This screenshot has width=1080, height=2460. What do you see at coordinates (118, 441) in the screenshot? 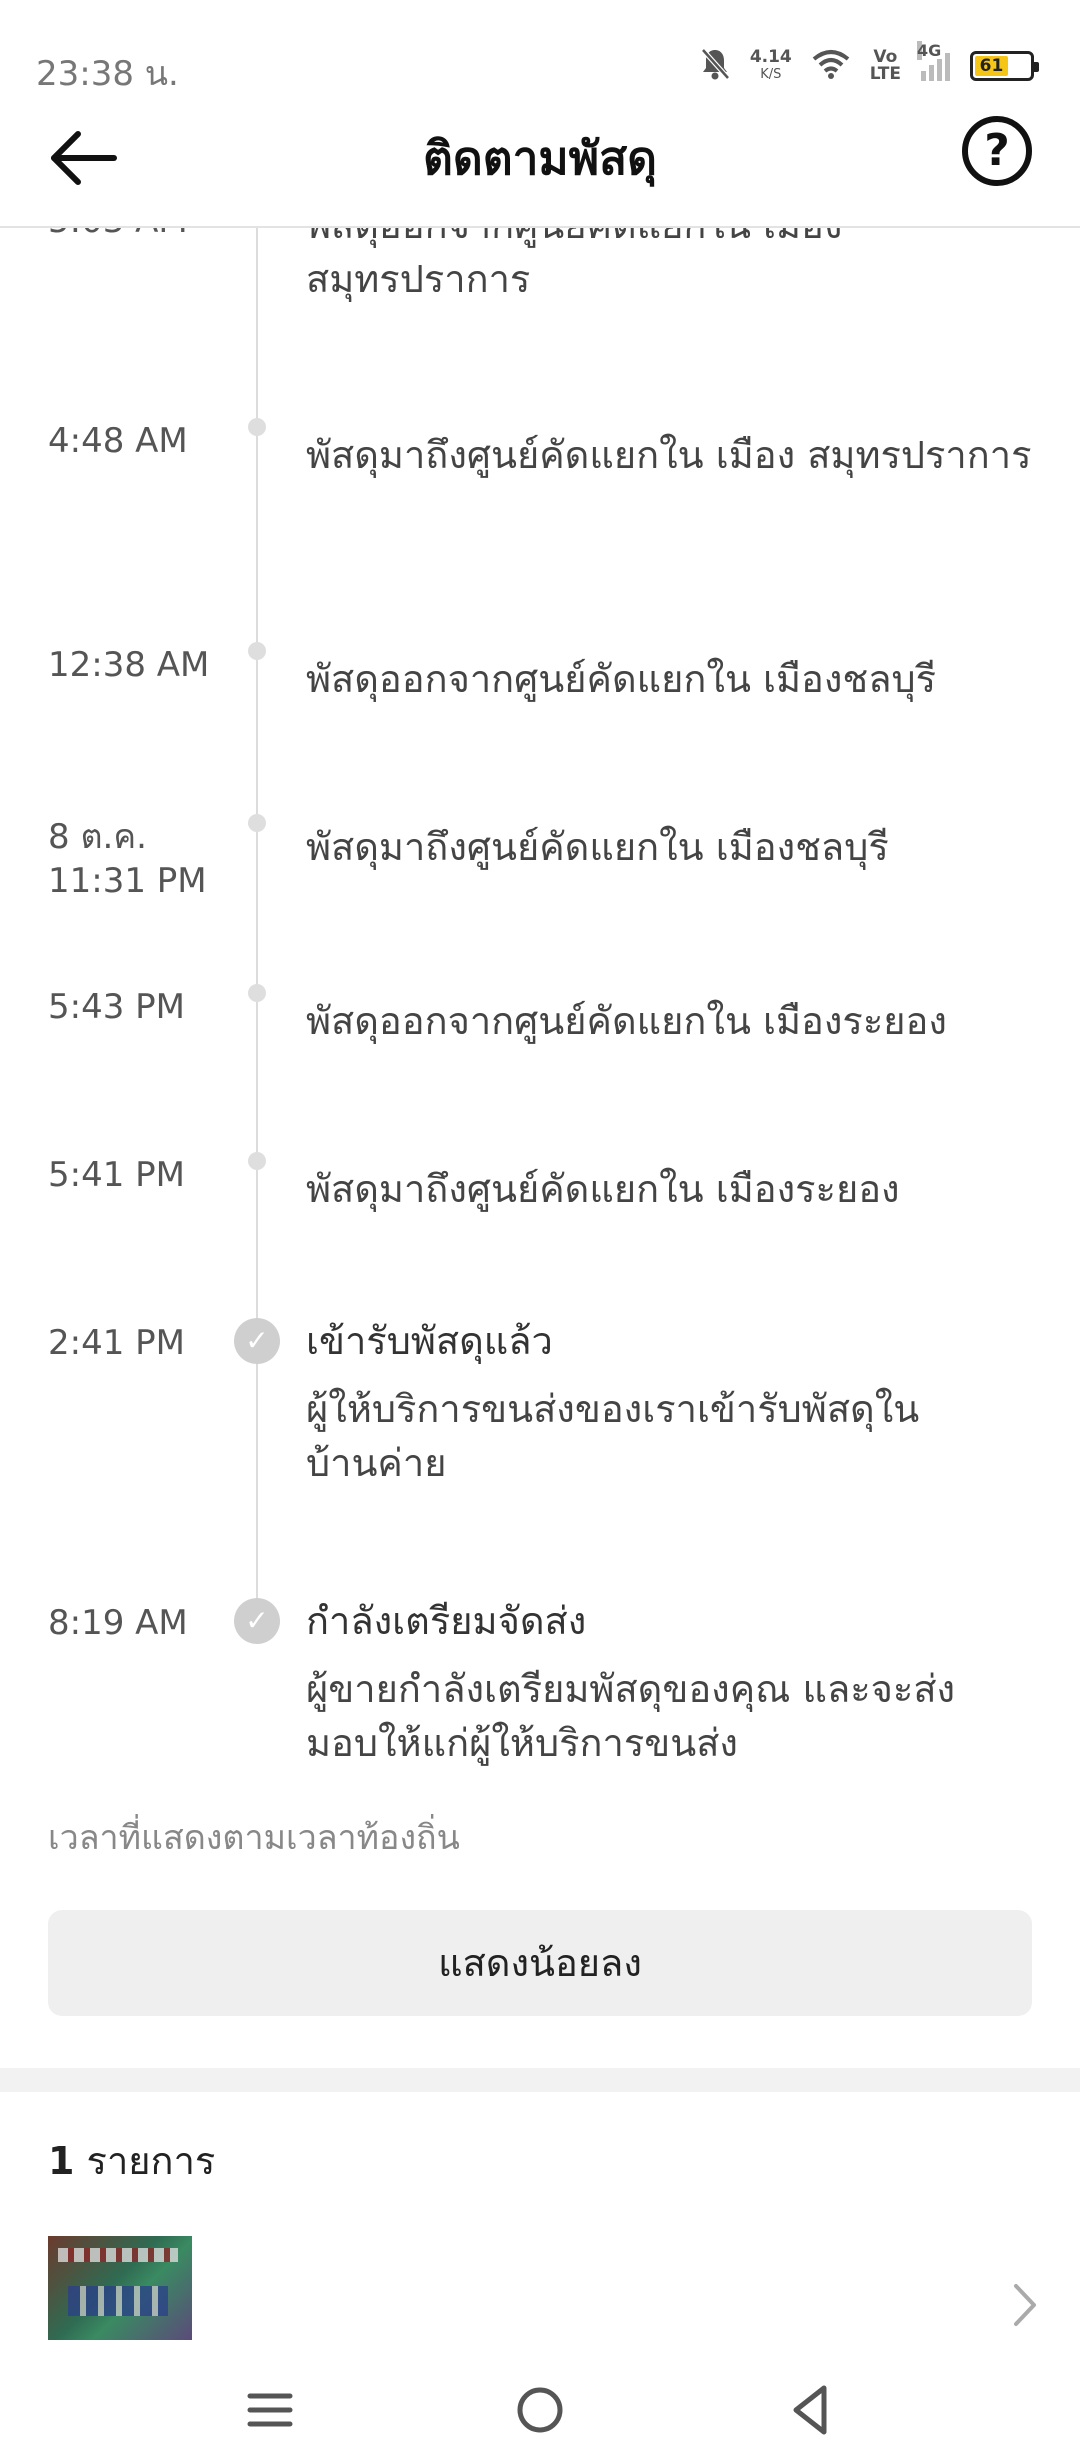
I see `timeline-time: 4:48 AM` at bounding box center [118, 441].